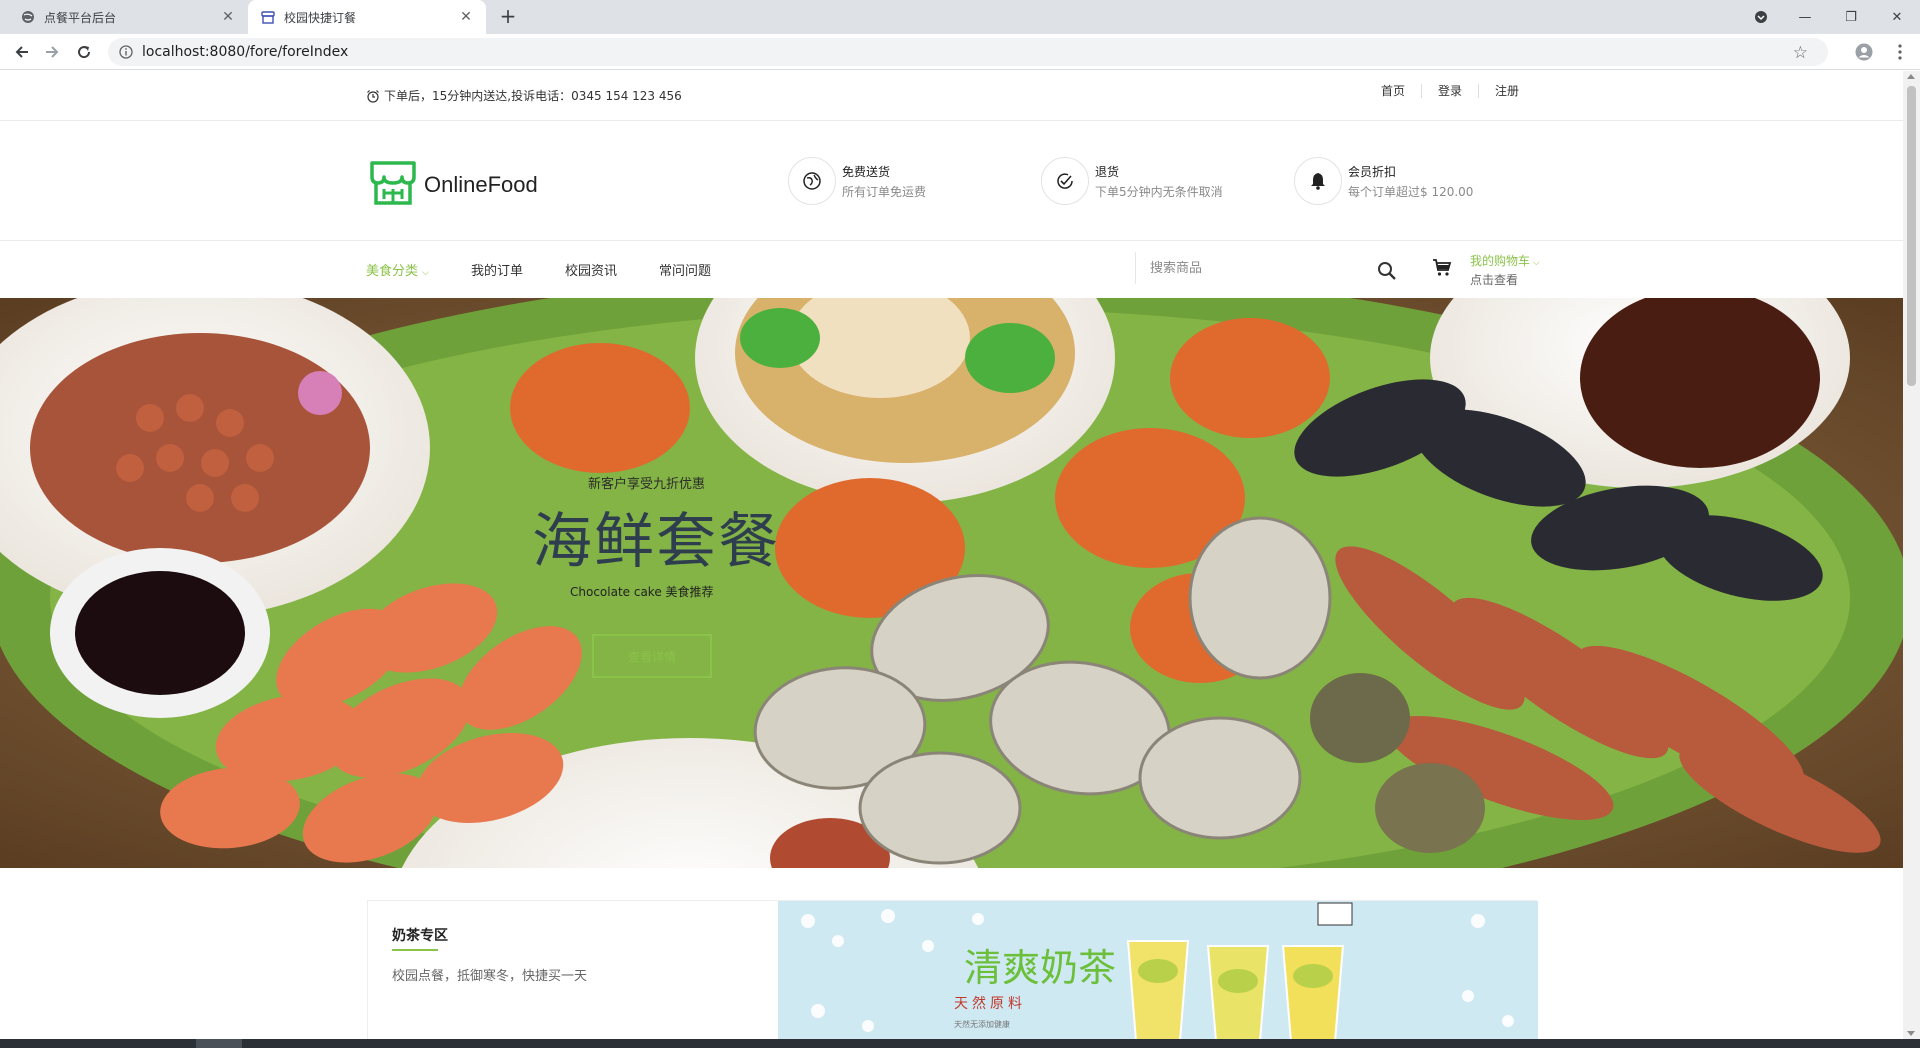 The height and width of the screenshot is (1048, 1920). Describe the element at coordinates (1318, 181) in the screenshot. I see `bell-icon` at that location.